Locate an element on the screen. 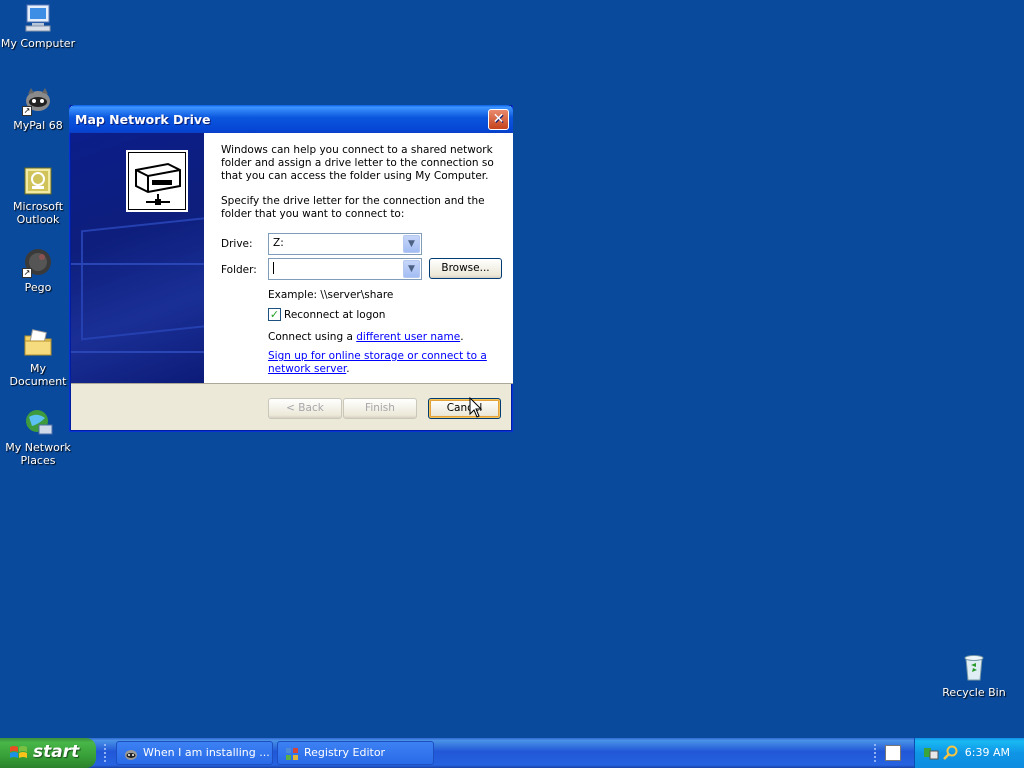  connect-using-prefix: Connect using a is located at coordinates (312, 337).